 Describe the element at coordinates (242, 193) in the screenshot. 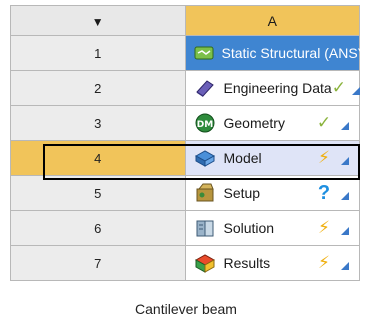

I see `row-label: Setup` at that location.